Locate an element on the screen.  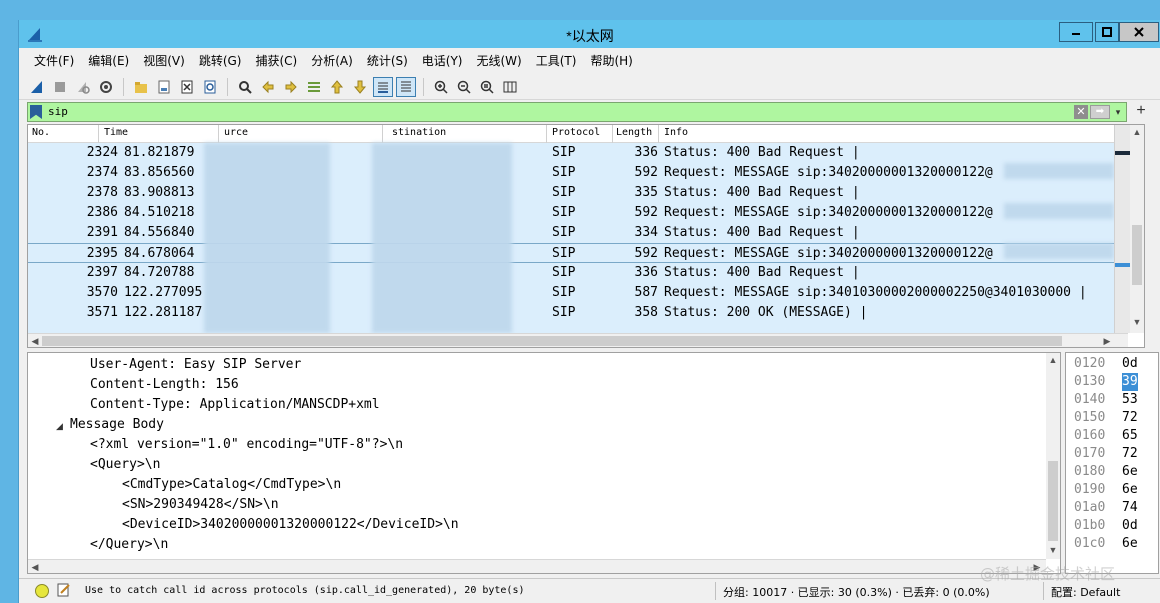
column-header-length: Length is located at coordinates (634, 132).